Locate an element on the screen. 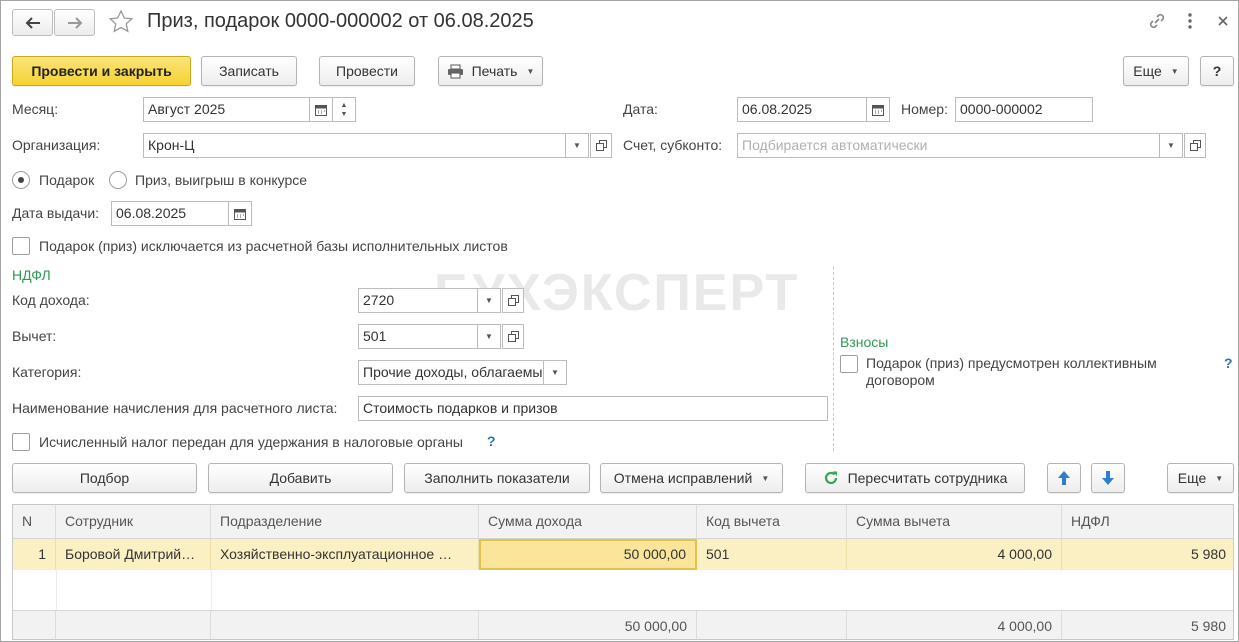 This screenshot has height=642, width=1239. cell-n: 1 is located at coordinates (34, 554).